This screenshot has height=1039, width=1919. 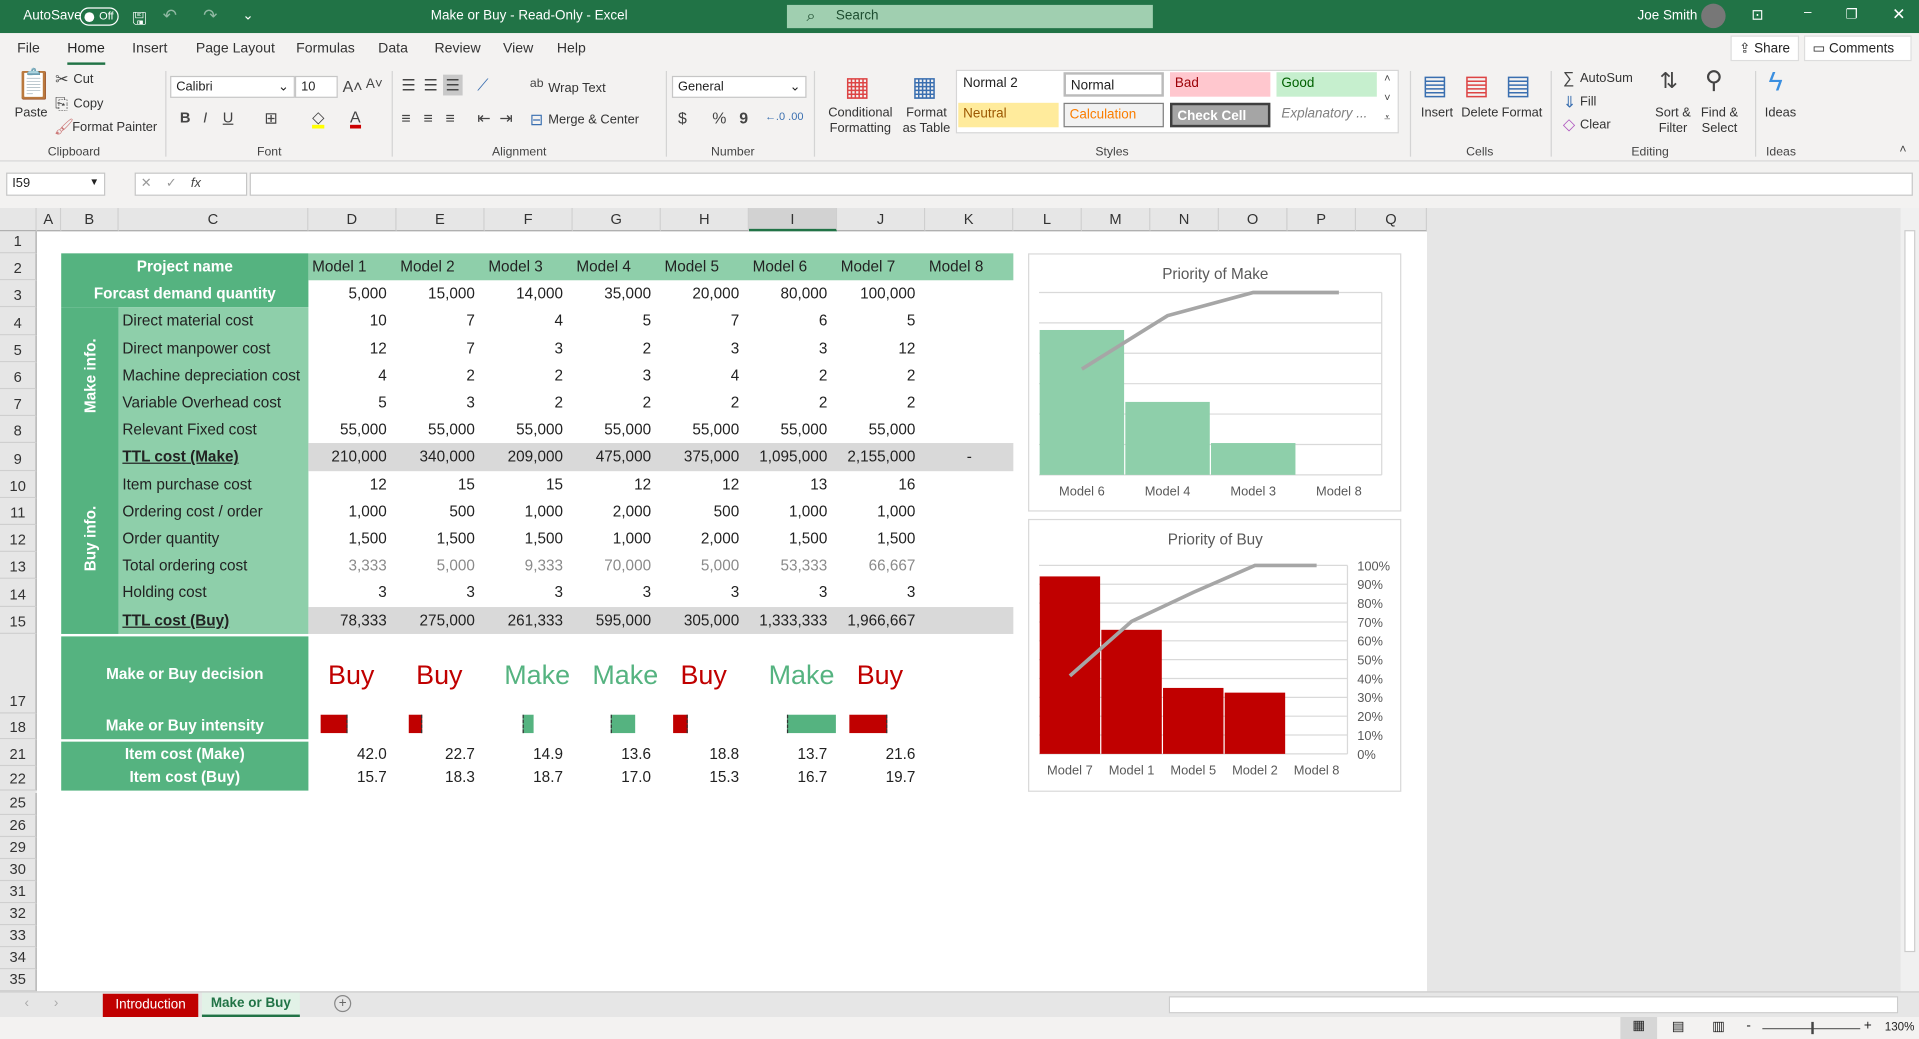 What do you see at coordinates (18, 511) in the screenshot?
I see `row-header-11: 11` at bounding box center [18, 511].